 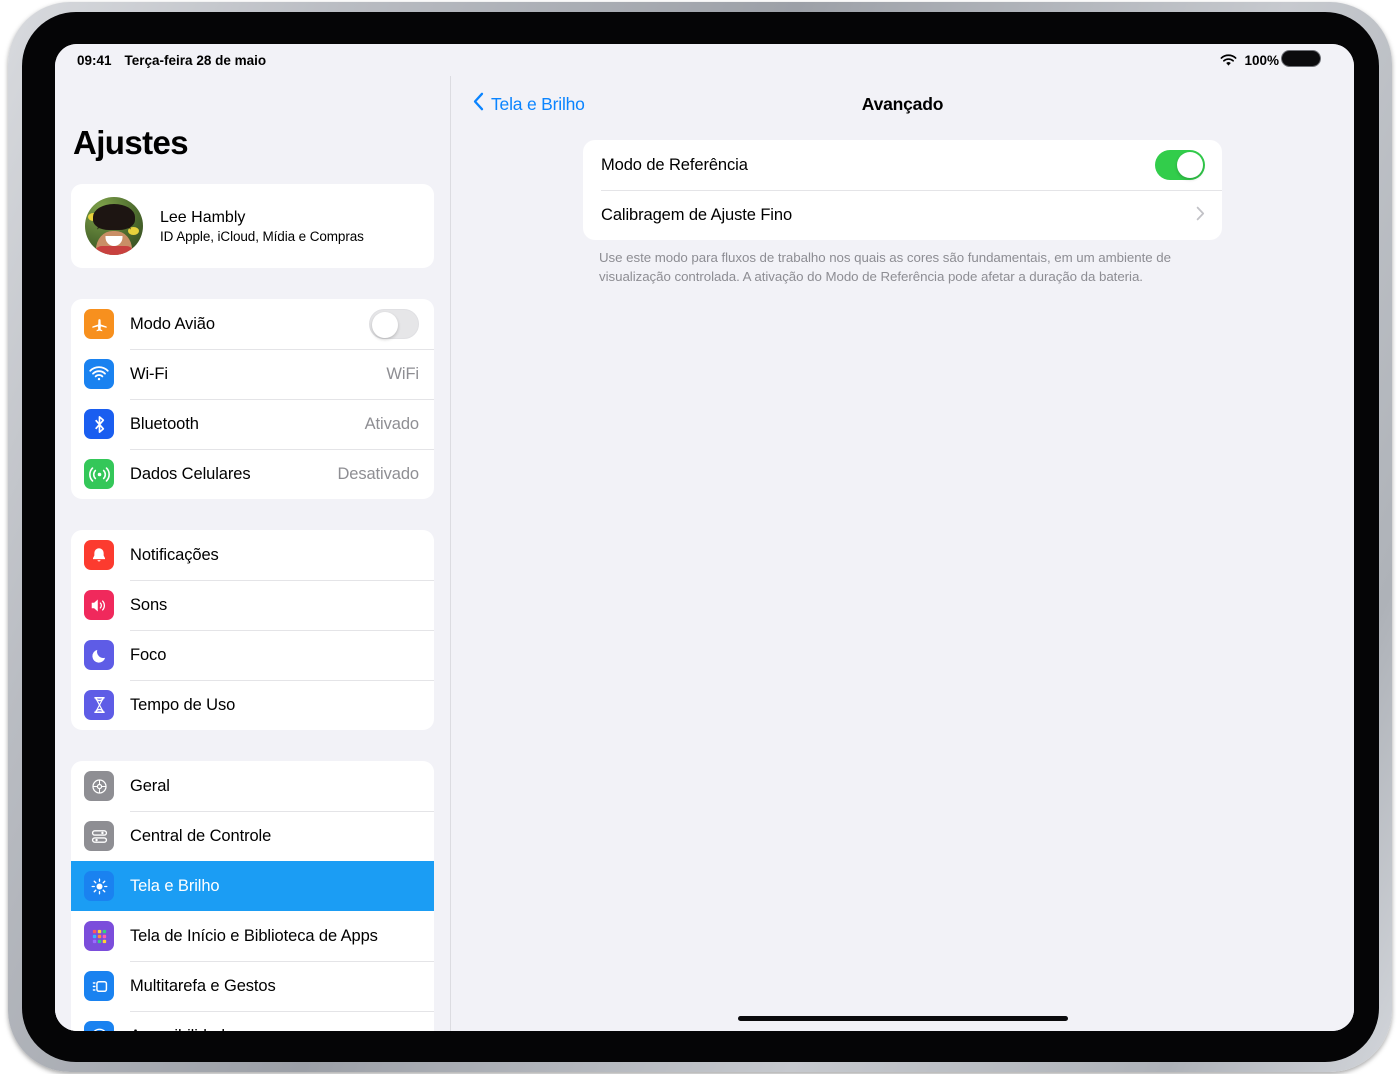 I want to click on fine-tune-calibration-label: Calibragem de Ajuste Fino, so click(x=697, y=214).